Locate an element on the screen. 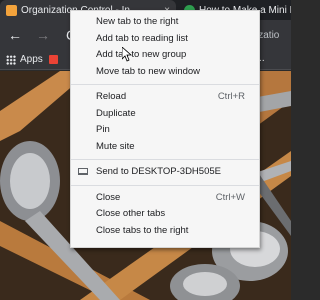 The image size is (320, 300). menu-item-label: Close tabs to the right is located at coordinates (142, 230).